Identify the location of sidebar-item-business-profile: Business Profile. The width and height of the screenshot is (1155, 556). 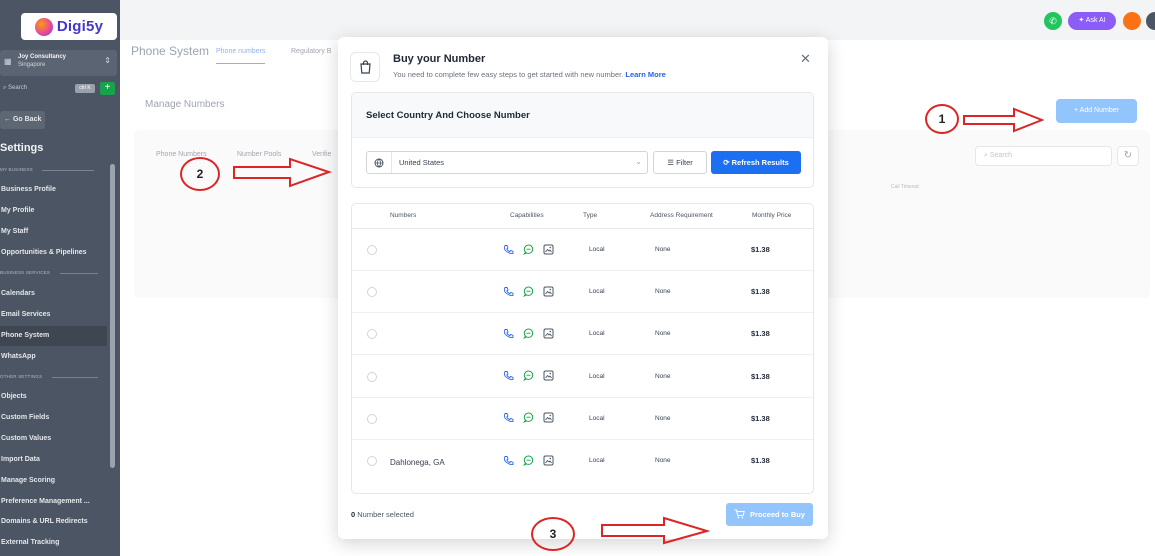
(53, 190).